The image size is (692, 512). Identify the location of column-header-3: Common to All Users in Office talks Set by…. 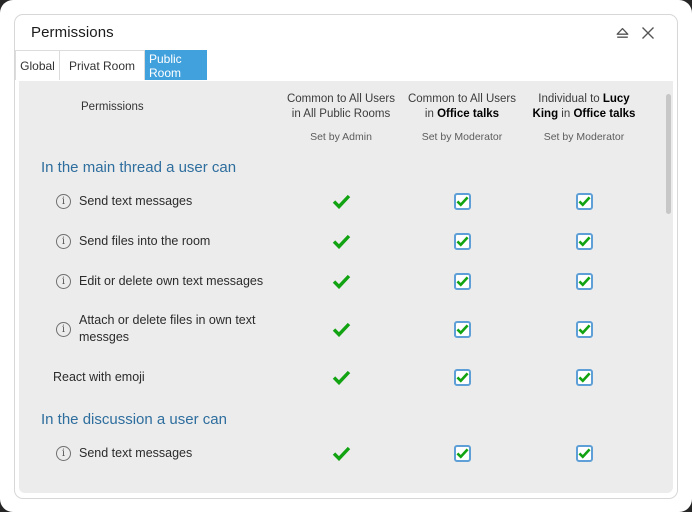
(462, 118).